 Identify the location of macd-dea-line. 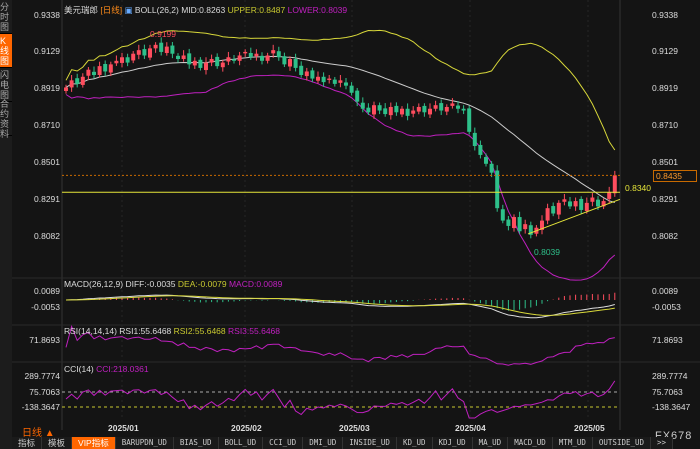
(340, 305).